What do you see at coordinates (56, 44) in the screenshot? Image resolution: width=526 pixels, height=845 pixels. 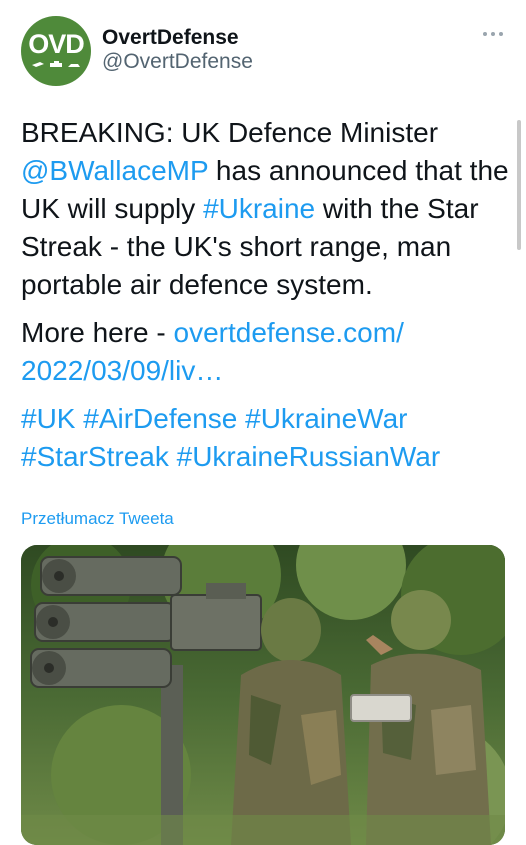 I see `avatar-logo-text: OVD` at bounding box center [56, 44].